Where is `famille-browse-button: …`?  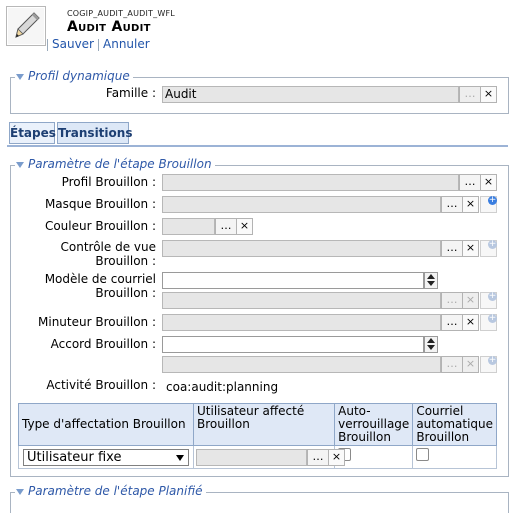
famille-browse-button: … is located at coordinates (470, 94).